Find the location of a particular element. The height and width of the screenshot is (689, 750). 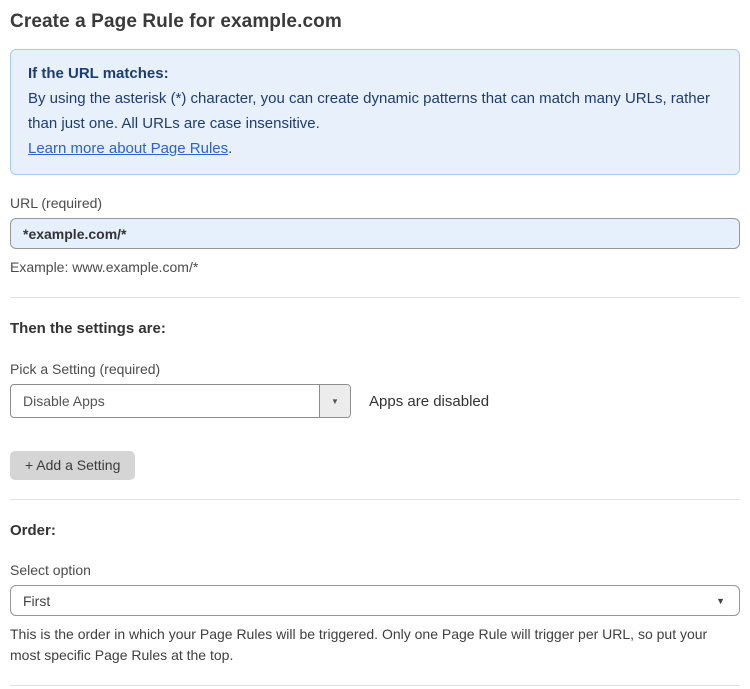

order-section-heading: Order: is located at coordinates (33, 530).